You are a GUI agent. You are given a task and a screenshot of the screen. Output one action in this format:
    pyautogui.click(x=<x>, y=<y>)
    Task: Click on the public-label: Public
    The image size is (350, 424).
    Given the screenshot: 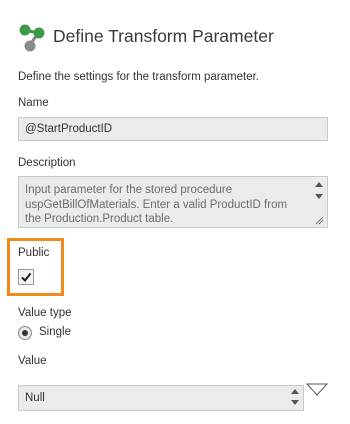 What is the action you would take?
    pyautogui.click(x=34, y=253)
    